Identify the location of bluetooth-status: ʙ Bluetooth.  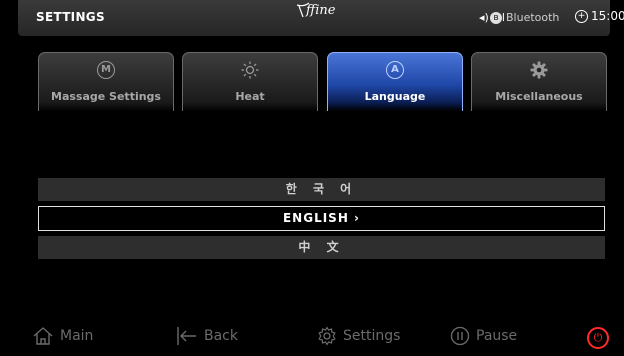
(524, 17).